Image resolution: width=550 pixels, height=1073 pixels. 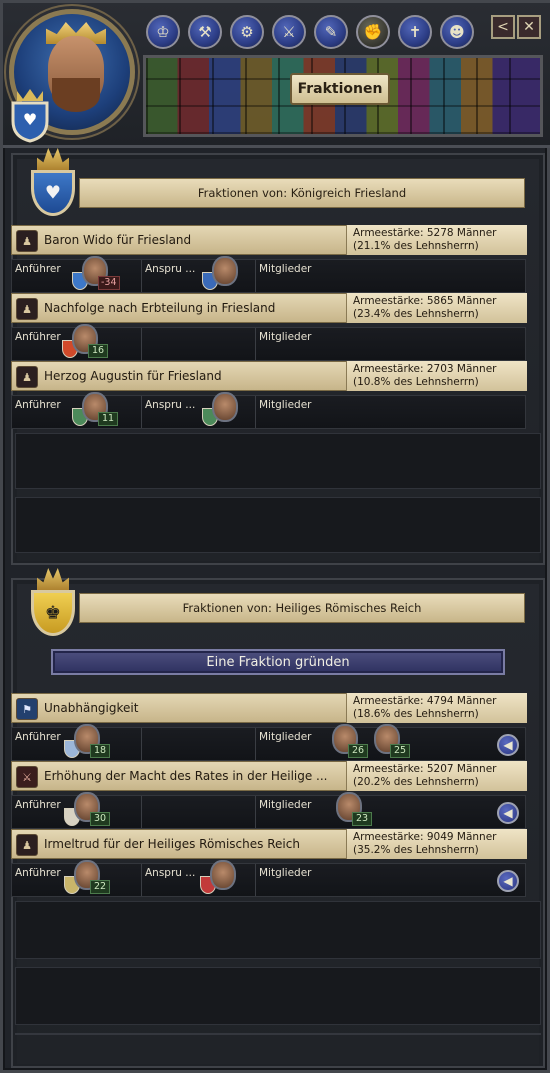 I want to click on claimant-cell, so click(x=199, y=344).